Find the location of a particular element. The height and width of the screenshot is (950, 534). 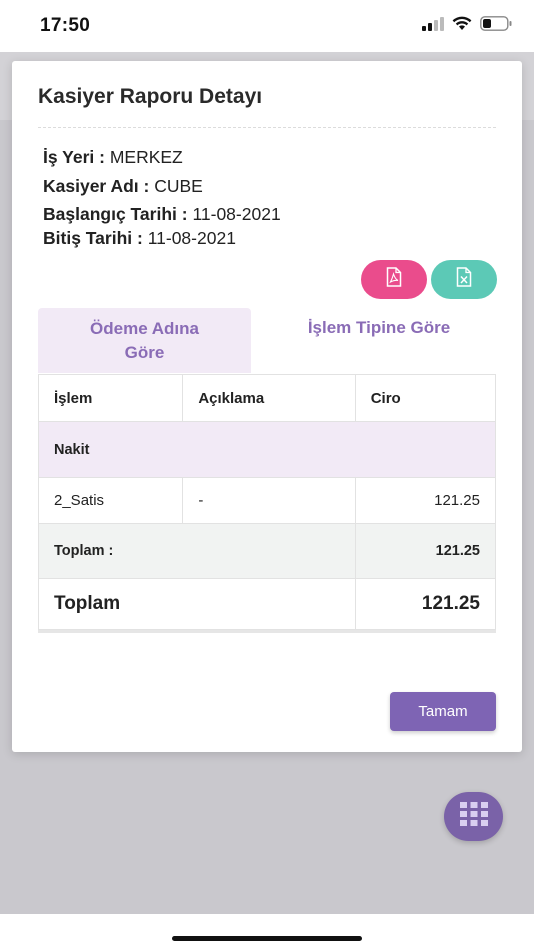

pdf-file-icon is located at coordinates (394, 279).